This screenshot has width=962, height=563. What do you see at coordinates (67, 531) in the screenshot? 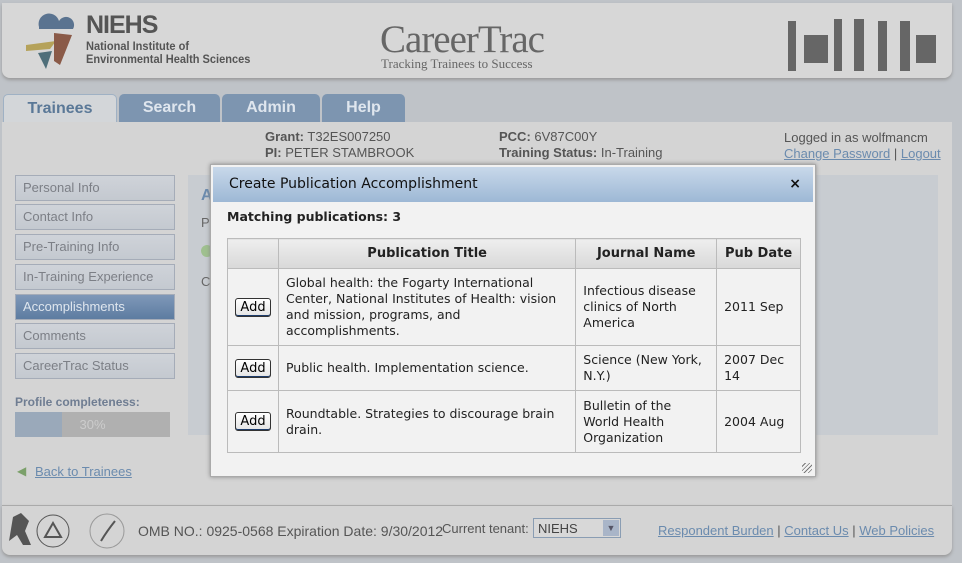
I see `hhs-nih-logos-icon` at bounding box center [67, 531].